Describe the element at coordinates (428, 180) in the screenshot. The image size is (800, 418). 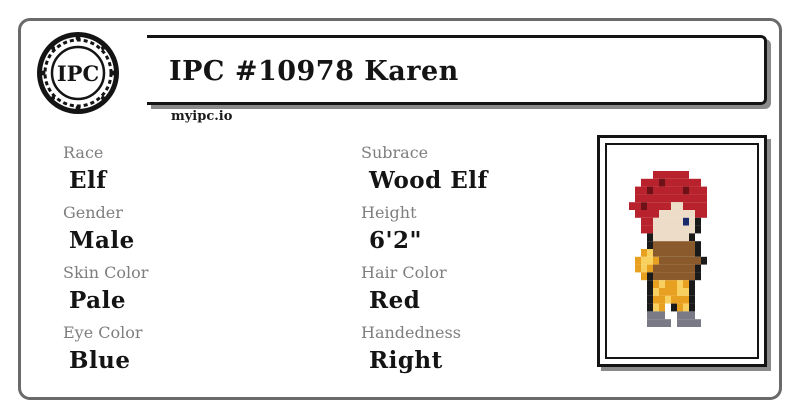
I see `subrace-value: Wood Elf` at that location.